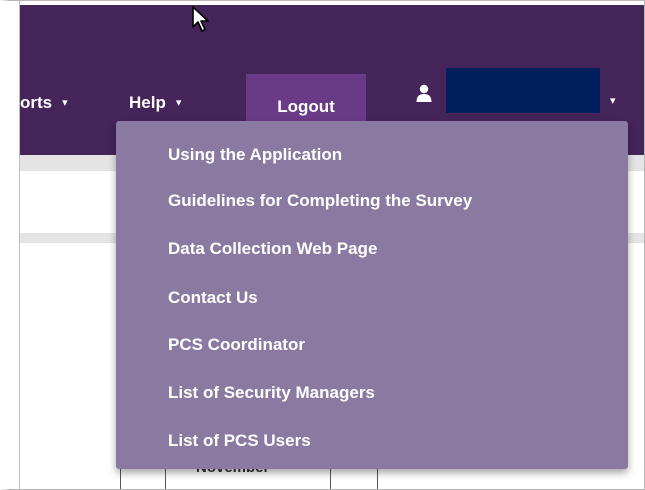 This screenshot has width=645, height=490. I want to click on nav-help-menu: Help ▾, so click(155, 103).